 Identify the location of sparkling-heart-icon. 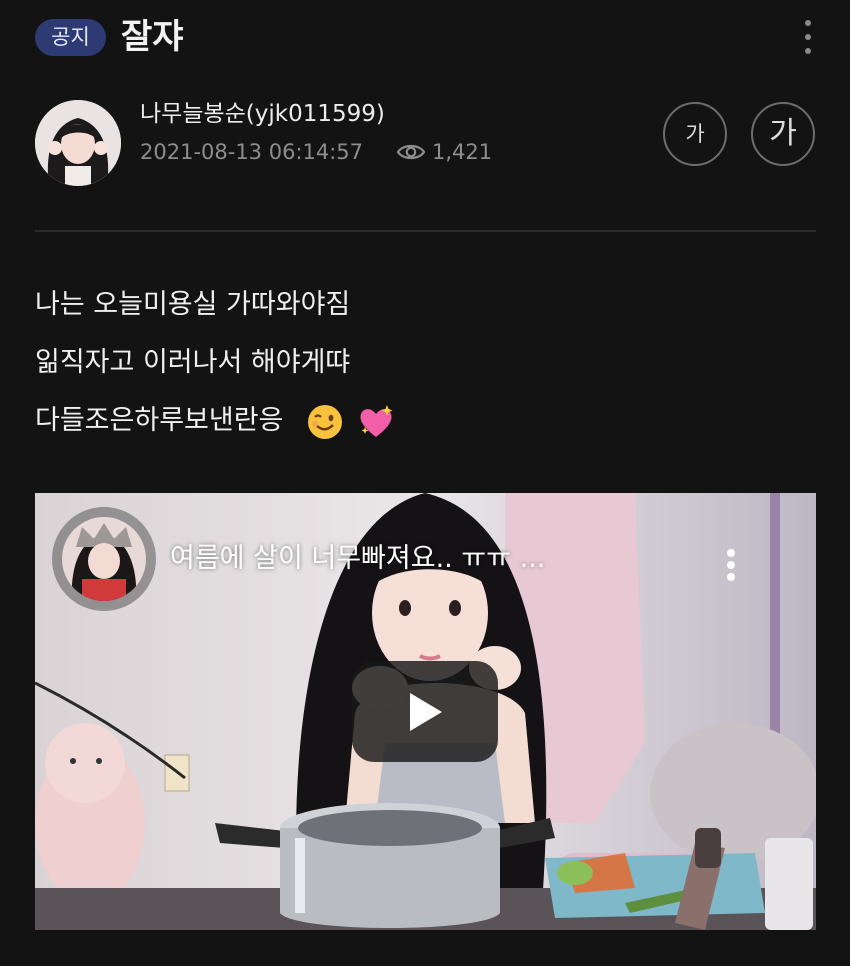
(376, 420).